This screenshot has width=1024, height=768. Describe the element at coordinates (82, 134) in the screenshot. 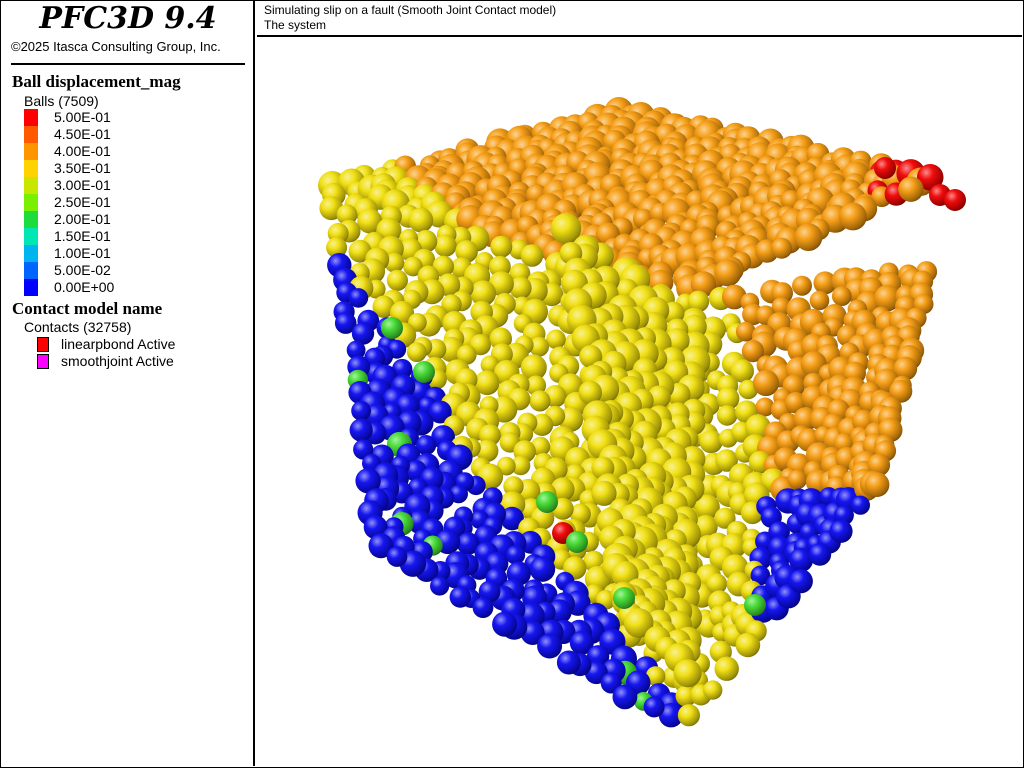

I see `scale-label: 4.50E-01` at that location.